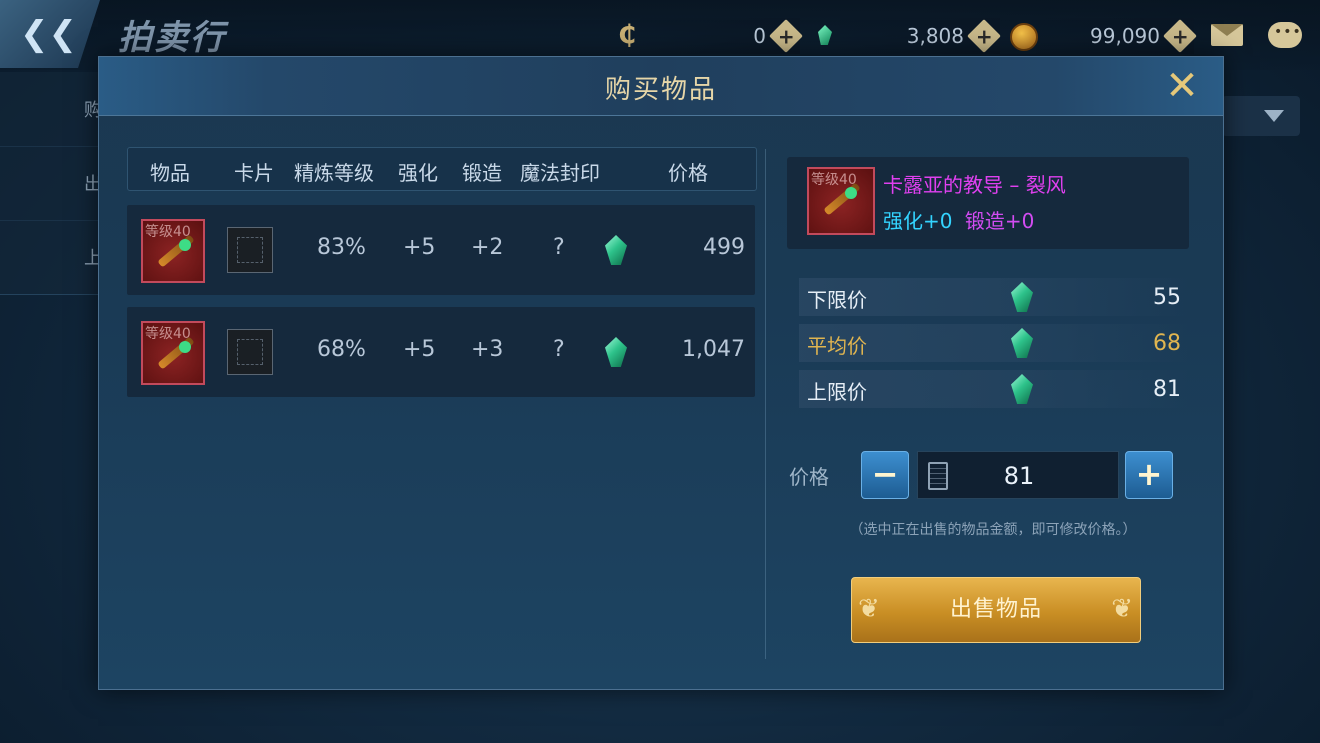 The image size is (1320, 743). Describe the element at coordinates (418, 173) in the screenshot. I see `column-header: 强化` at that location.